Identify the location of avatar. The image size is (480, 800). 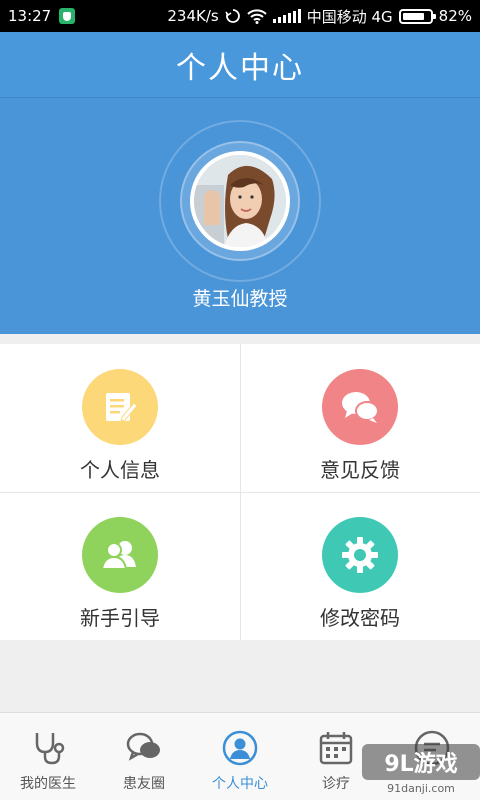
(240, 201).